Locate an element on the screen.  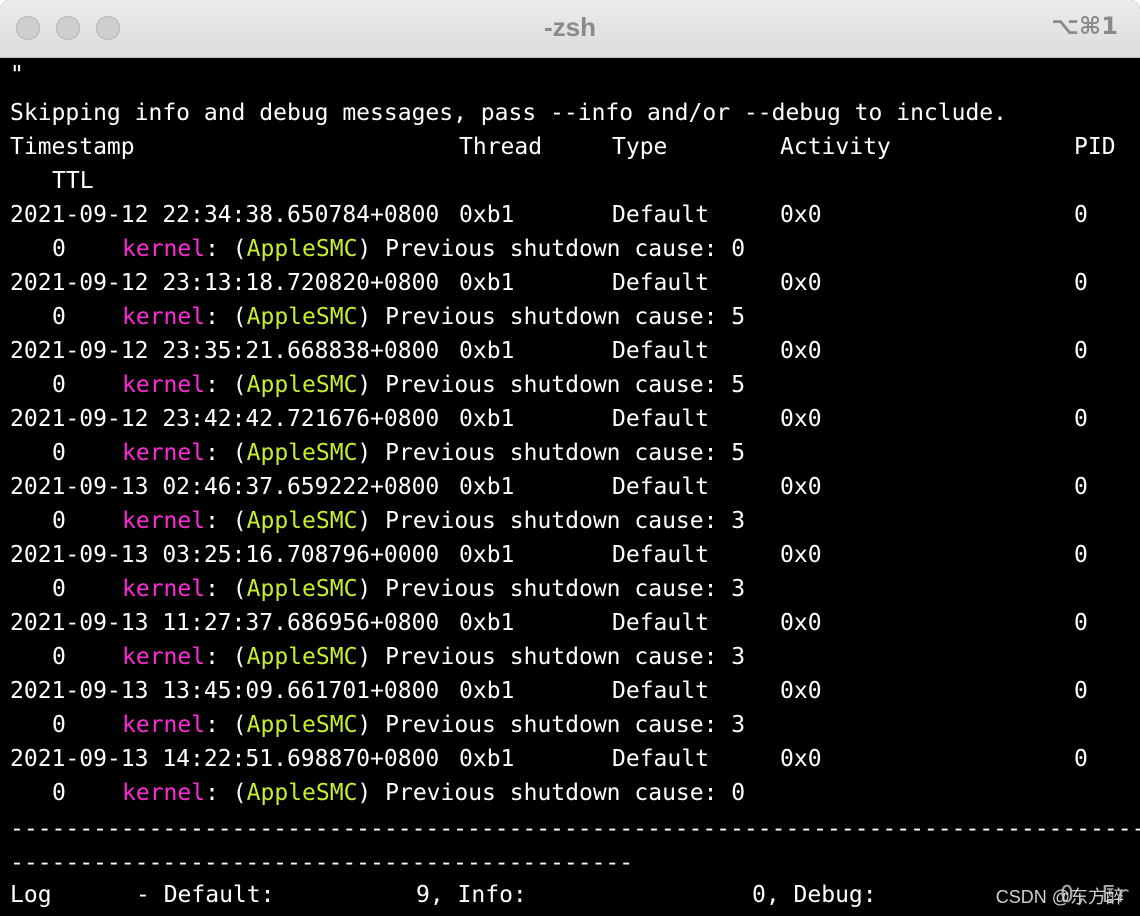
summary-info-count: 0, Debug: is located at coordinates (814, 895).